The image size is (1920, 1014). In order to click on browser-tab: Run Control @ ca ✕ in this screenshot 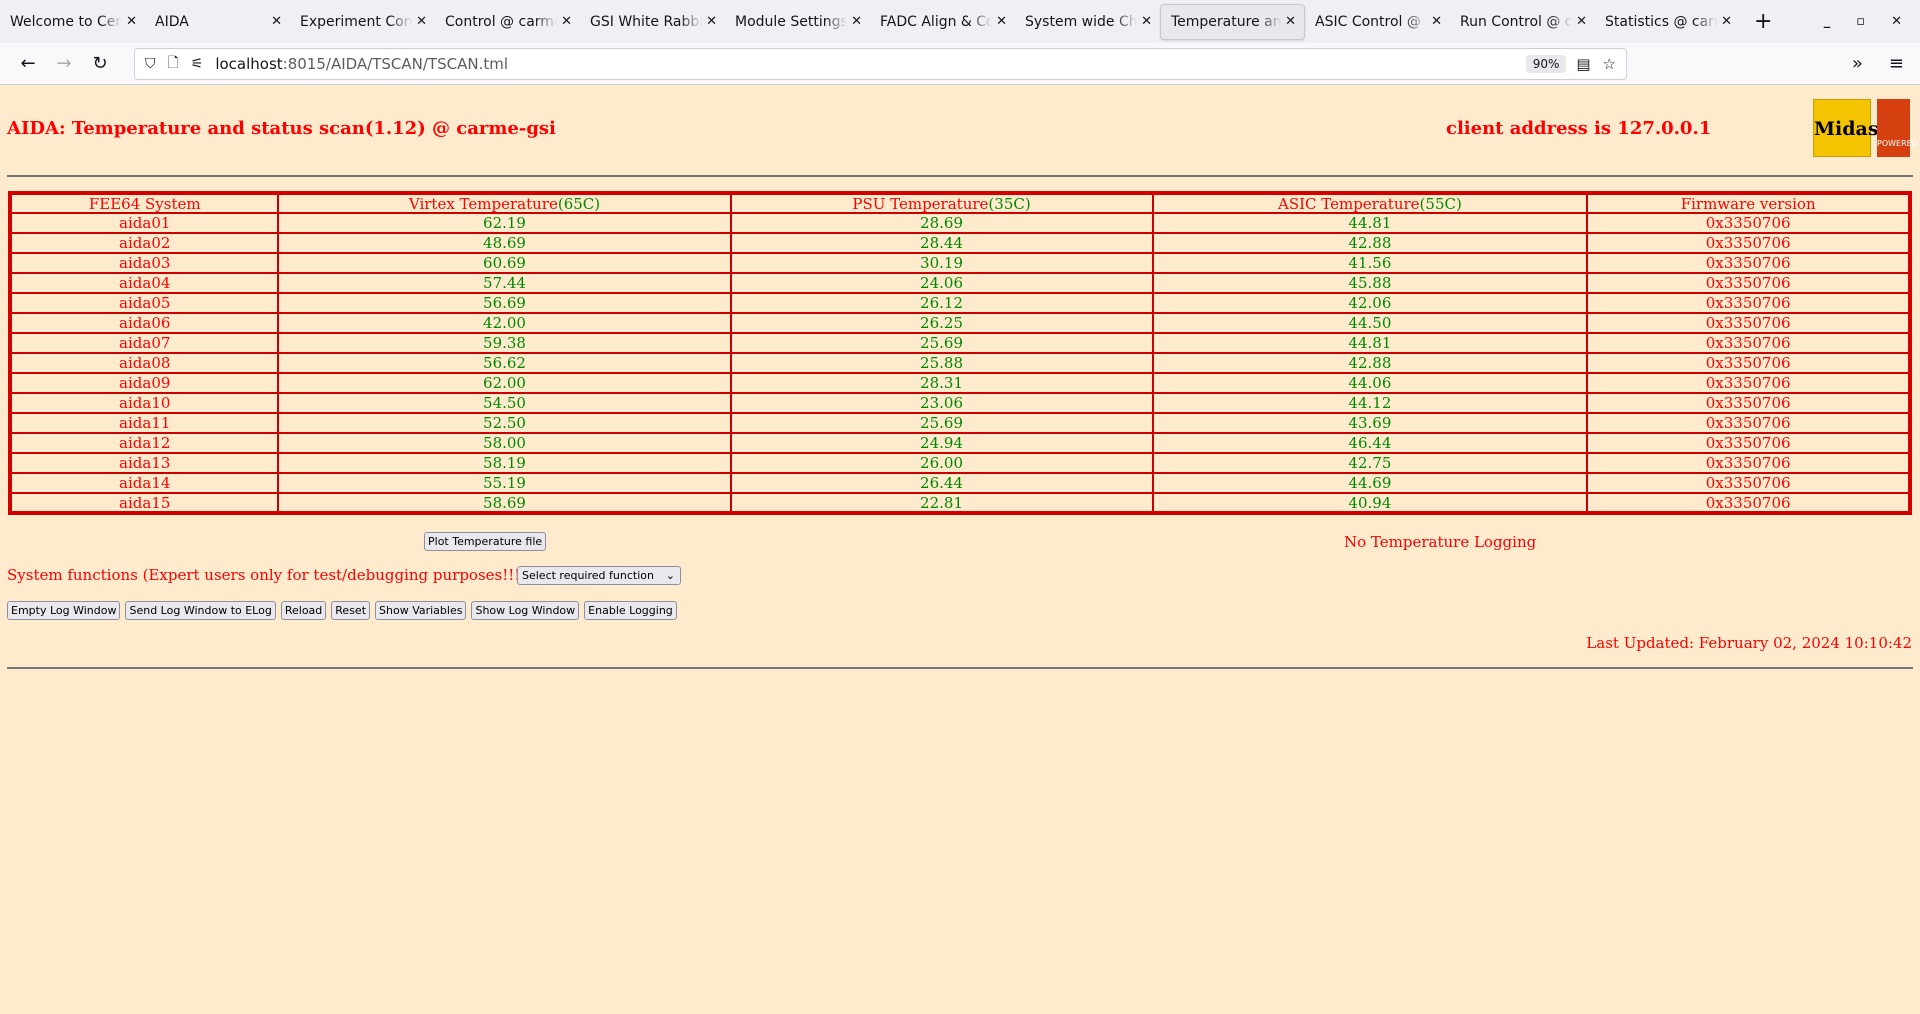, I will do `click(1522, 22)`.